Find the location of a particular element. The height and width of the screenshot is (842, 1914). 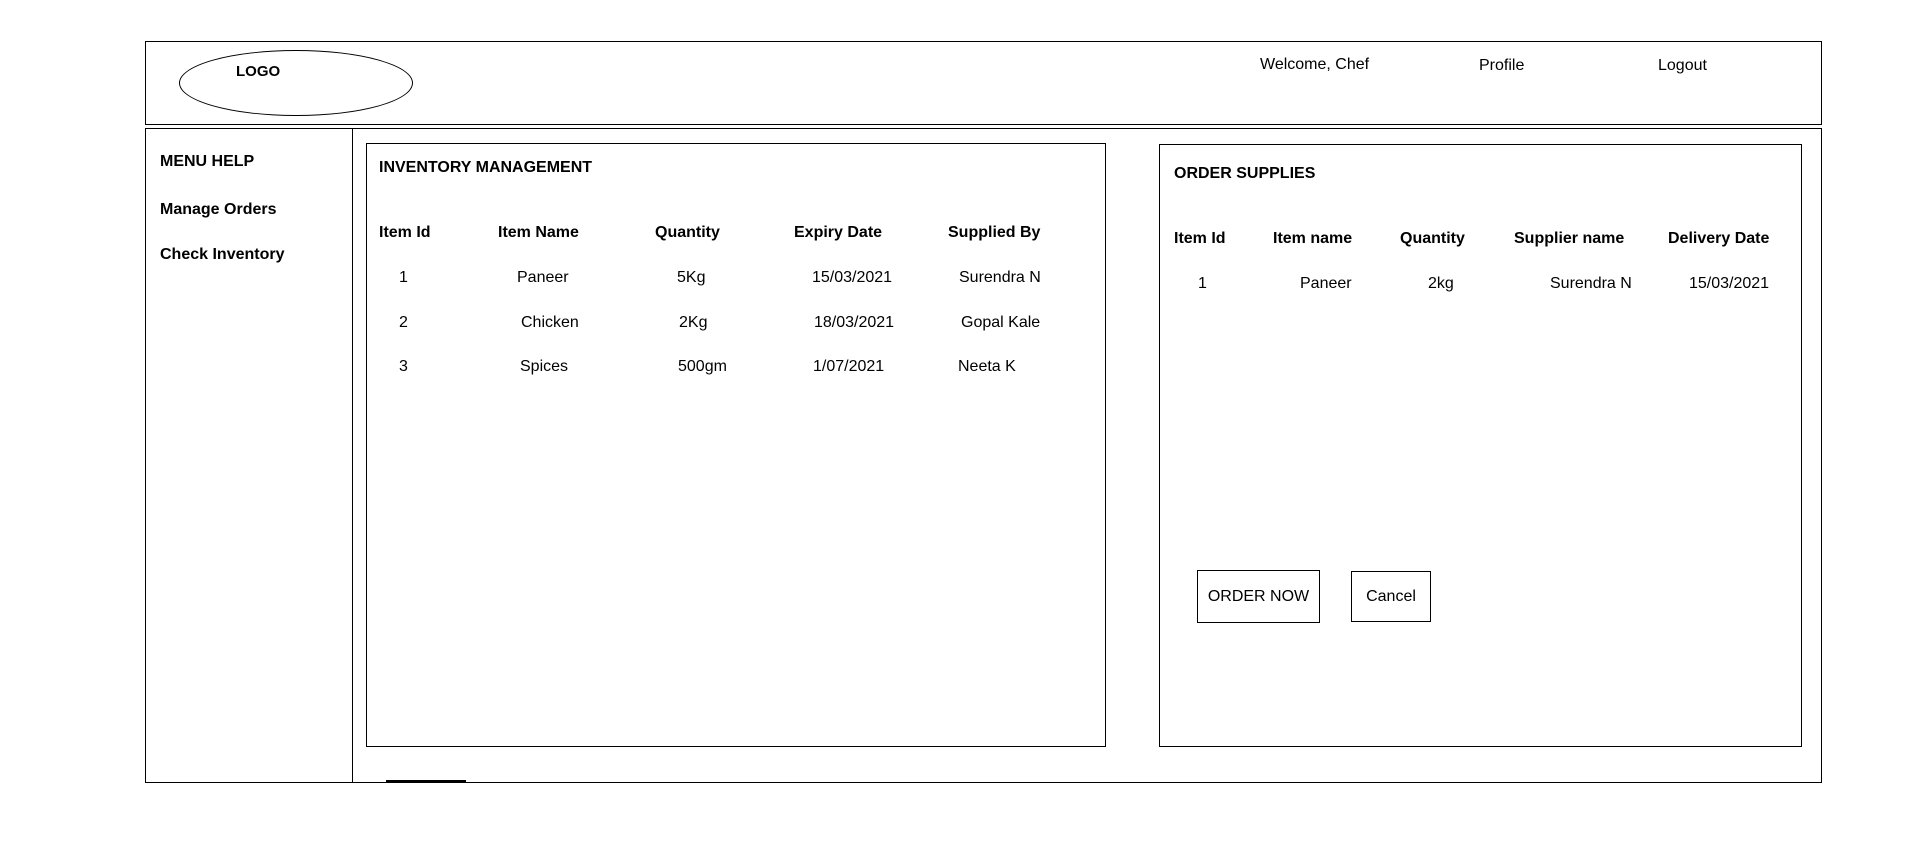

logo-label: LOGO is located at coordinates (258, 71).